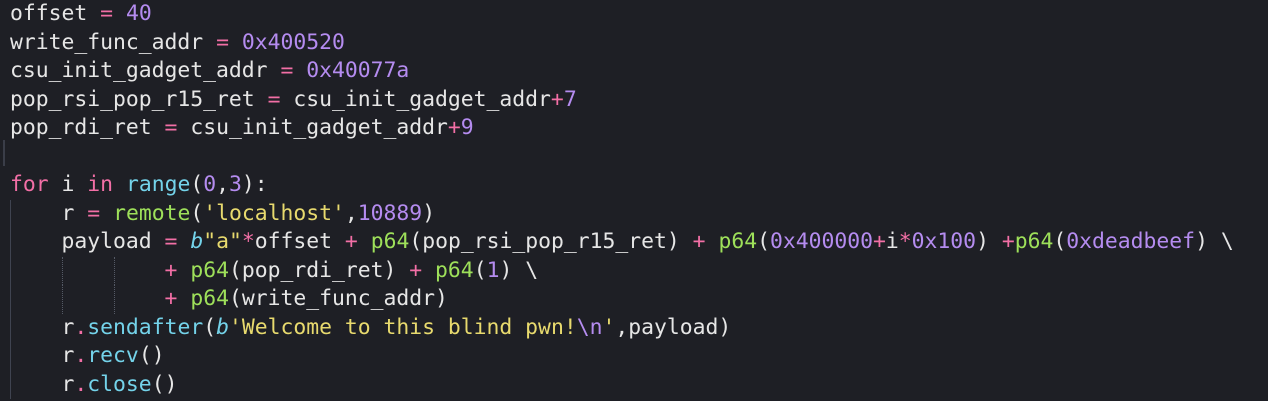 This screenshot has width=1268, height=401. What do you see at coordinates (4, 153) in the screenshot?
I see `current-line-marker` at bounding box center [4, 153].